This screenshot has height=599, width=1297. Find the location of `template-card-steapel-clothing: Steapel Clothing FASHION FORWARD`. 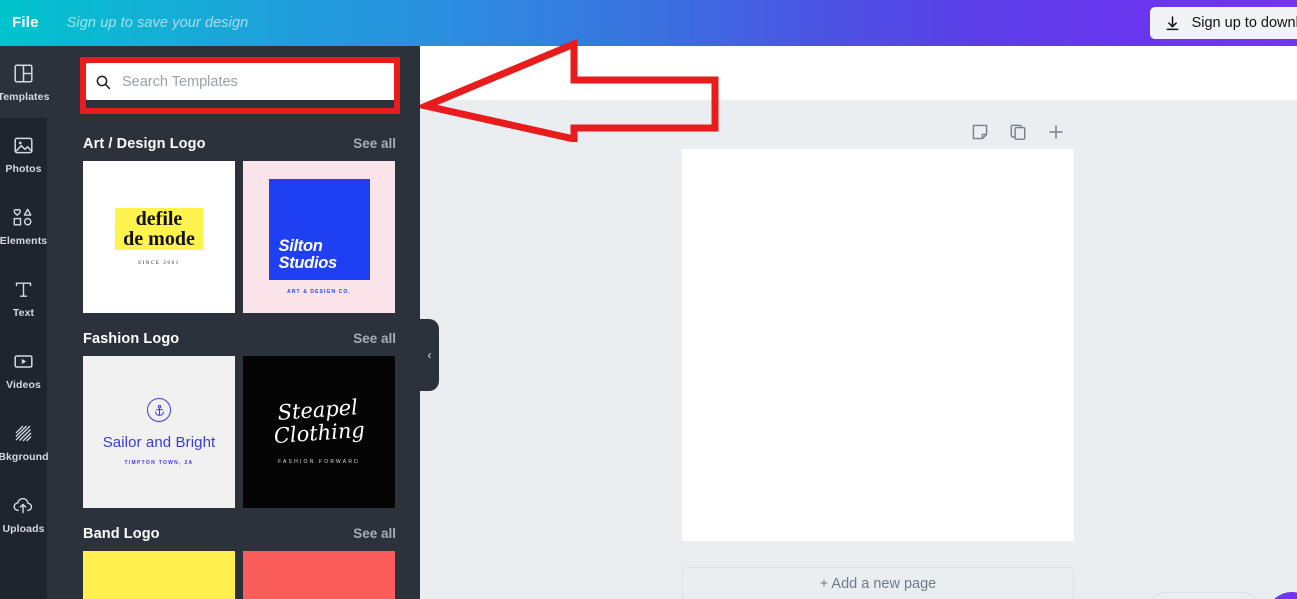

template-card-steapel-clothing: Steapel Clothing FASHION FORWARD is located at coordinates (319, 432).